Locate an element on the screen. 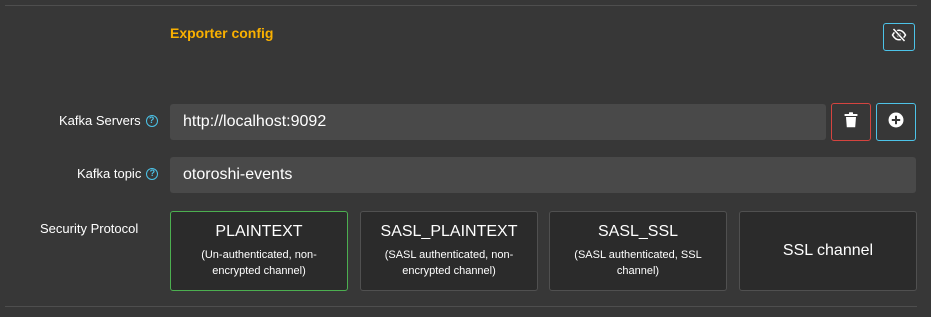  plus-circle-icon is located at coordinates (896, 122).